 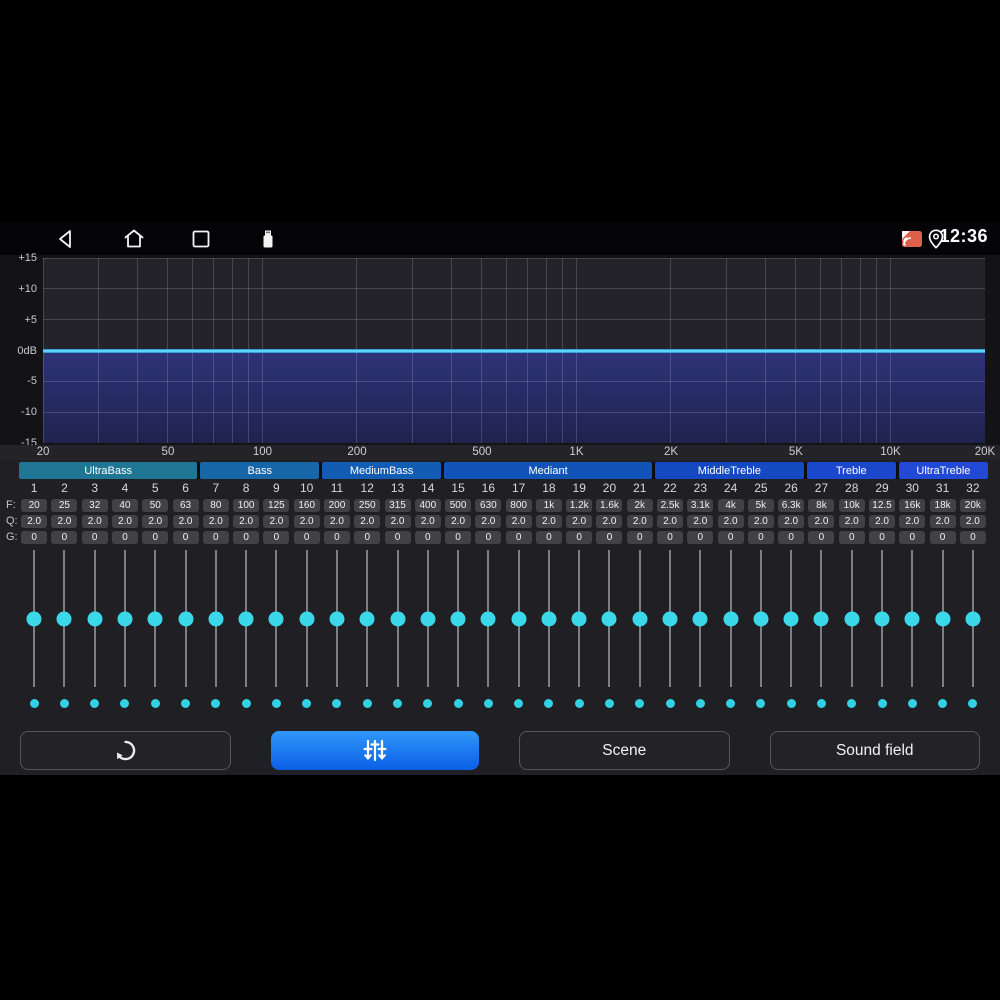 What do you see at coordinates (482, 452) in the screenshot?
I see `x-tick-label: 500` at bounding box center [482, 452].